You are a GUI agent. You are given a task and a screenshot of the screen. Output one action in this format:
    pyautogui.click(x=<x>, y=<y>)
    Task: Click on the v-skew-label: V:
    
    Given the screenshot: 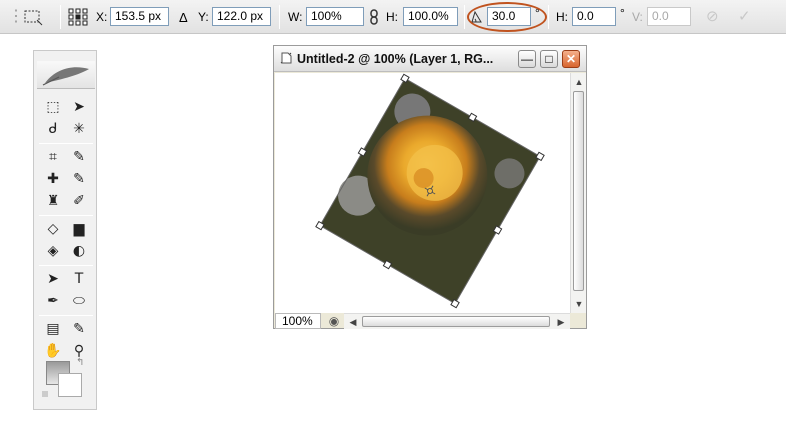 What is the action you would take?
    pyautogui.click(x=637, y=17)
    